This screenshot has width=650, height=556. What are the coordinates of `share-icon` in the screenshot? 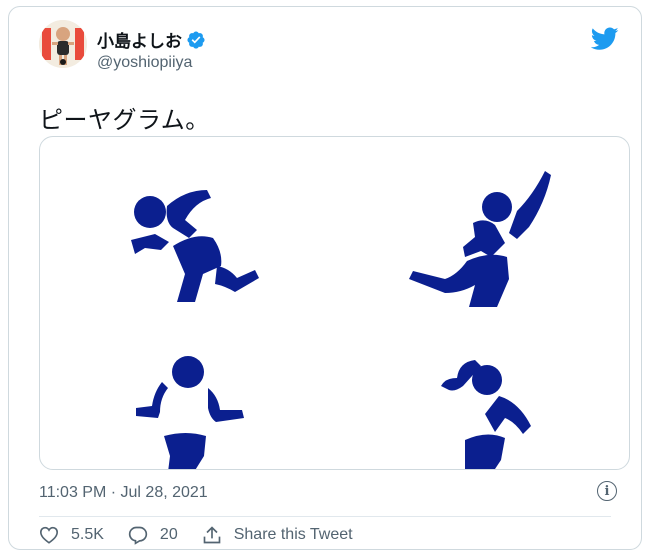 It's located at (212, 535).